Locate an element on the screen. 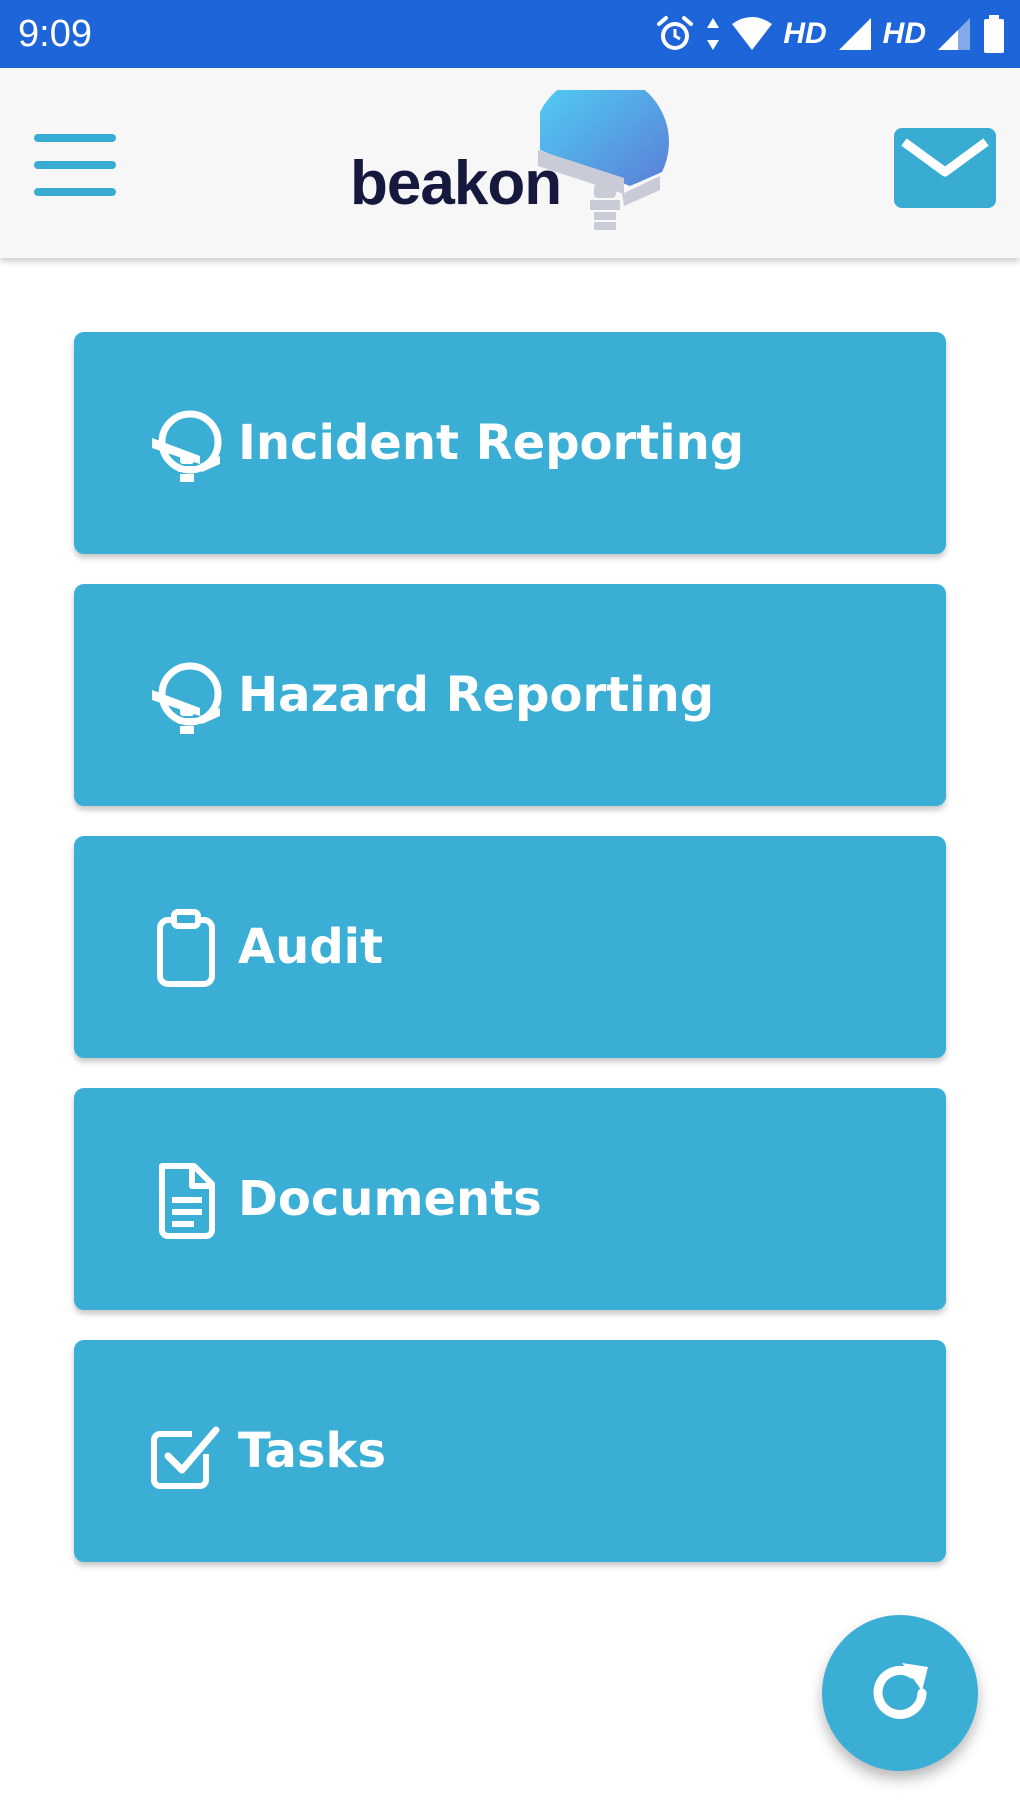 The width and height of the screenshot is (1020, 1813). hazard-reporting-label: Hazard Reporting is located at coordinates (476, 695).